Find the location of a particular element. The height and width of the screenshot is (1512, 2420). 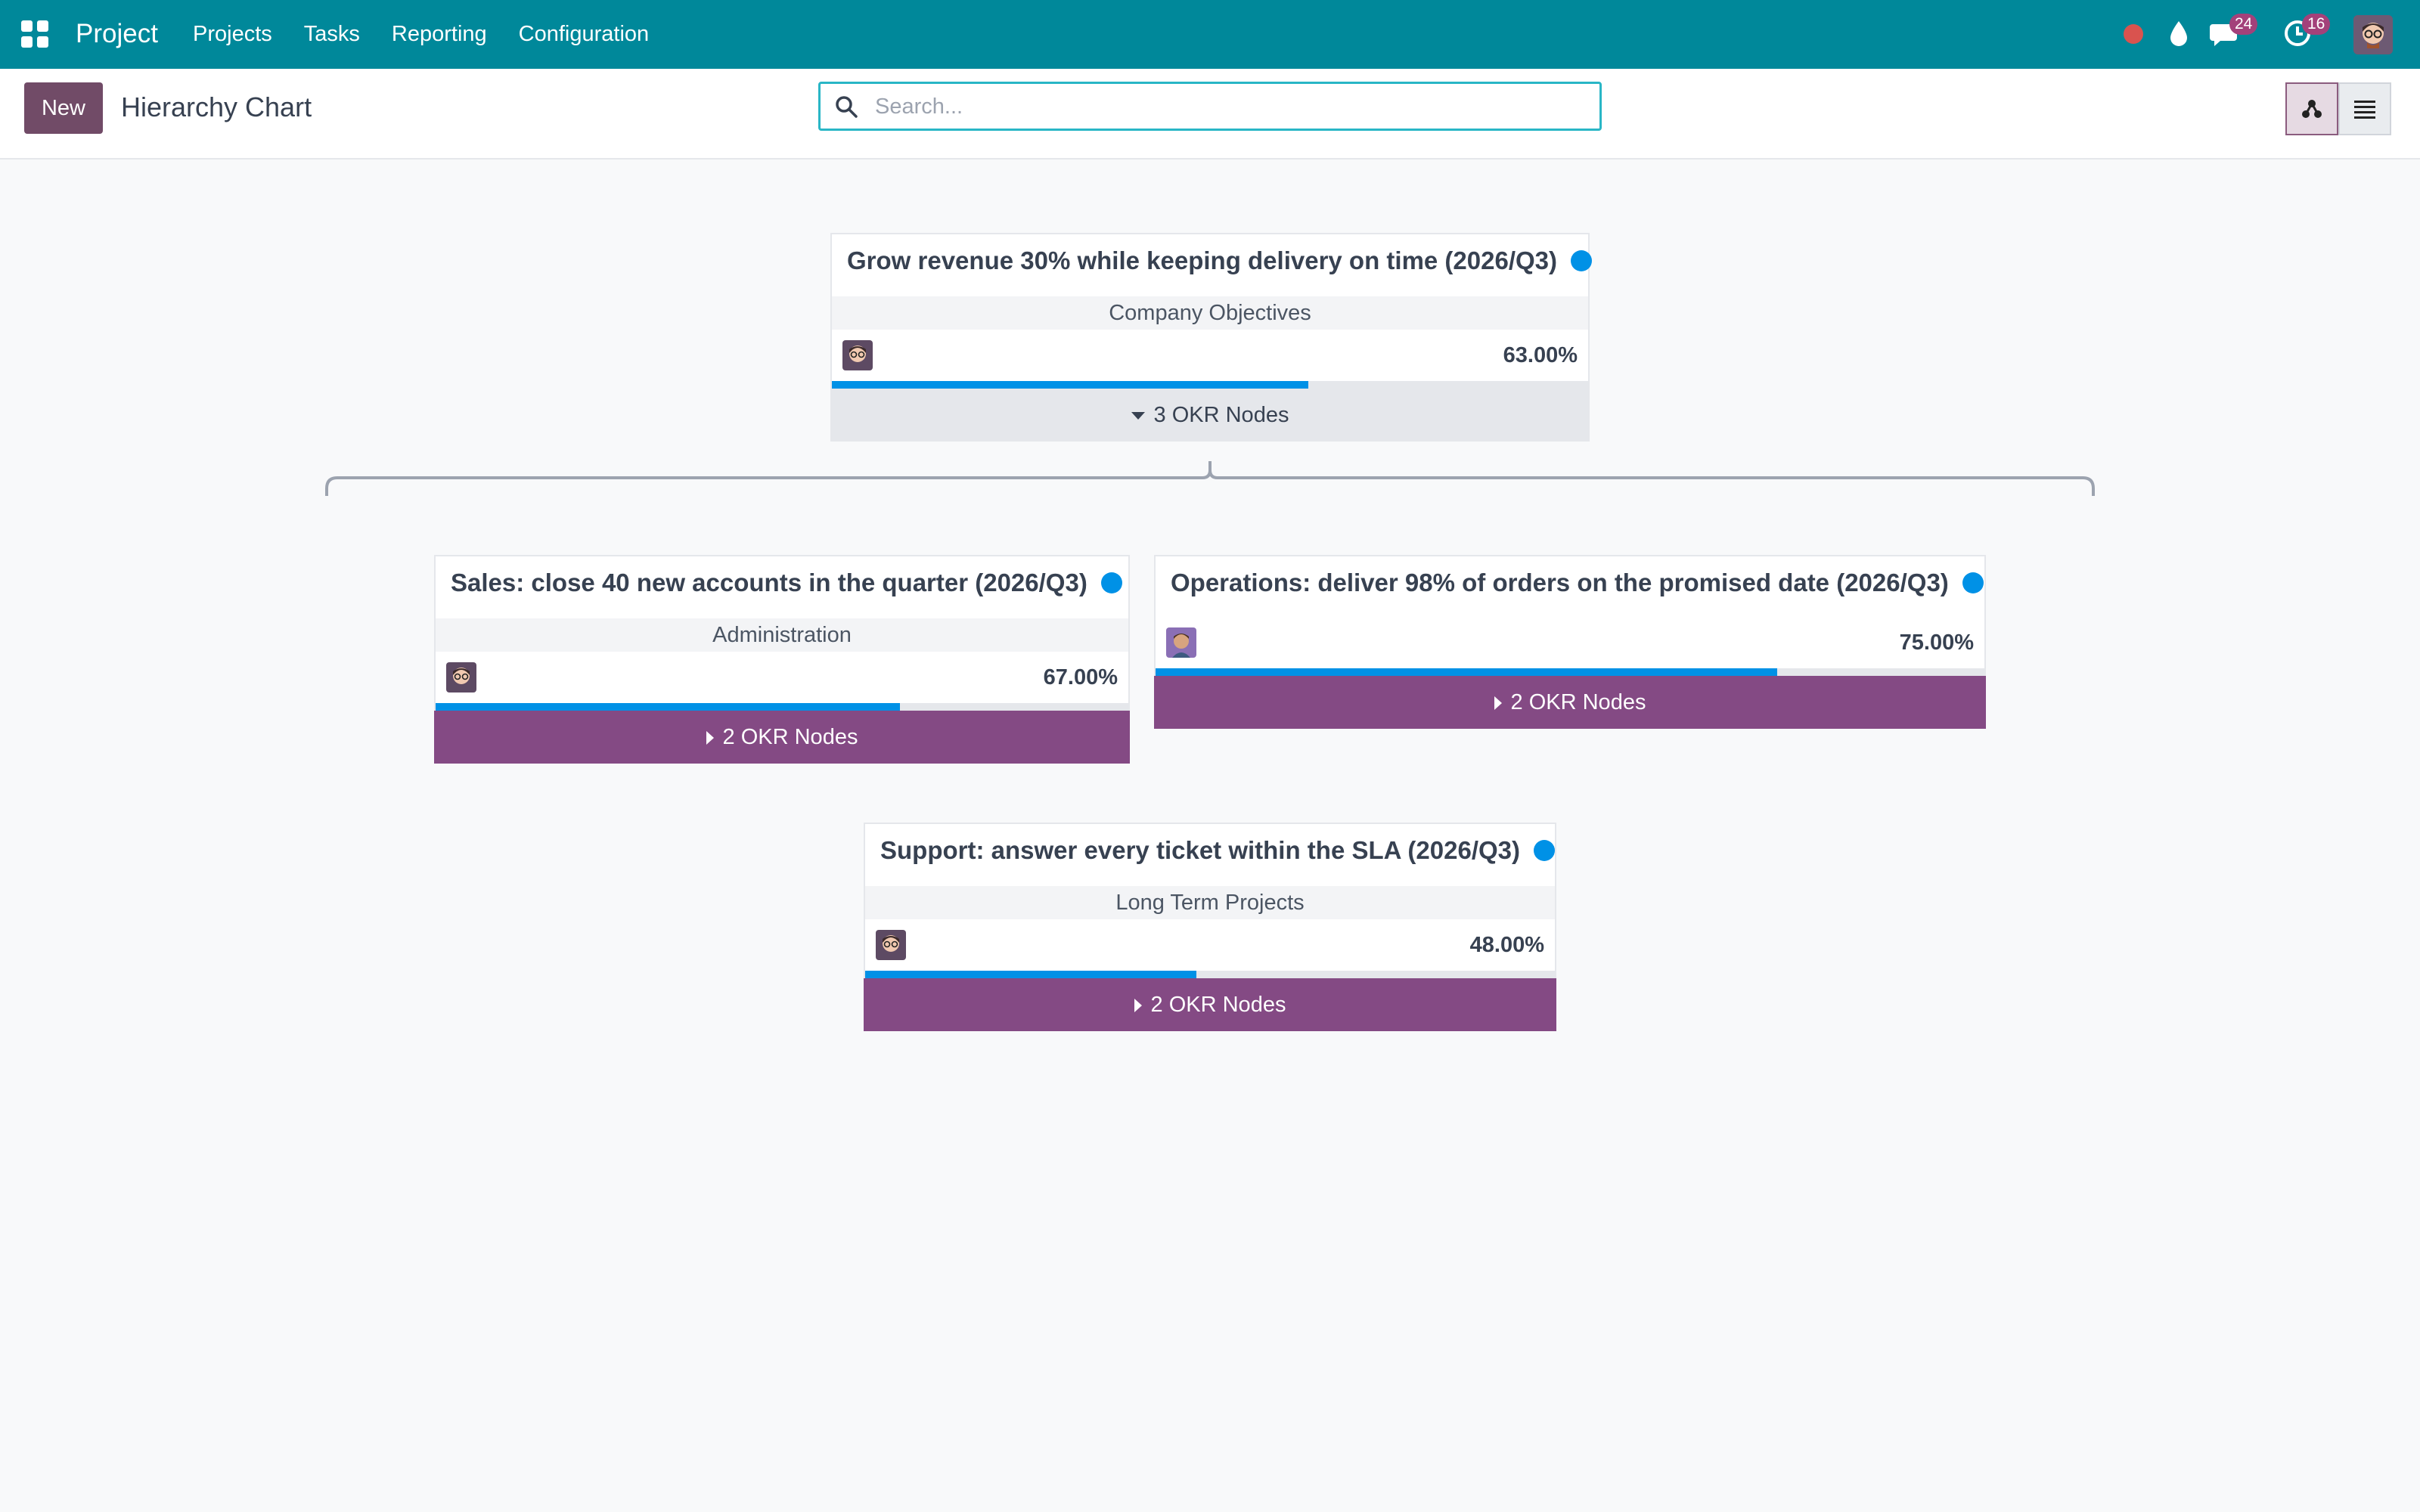

search-box is located at coordinates (1210, 106).